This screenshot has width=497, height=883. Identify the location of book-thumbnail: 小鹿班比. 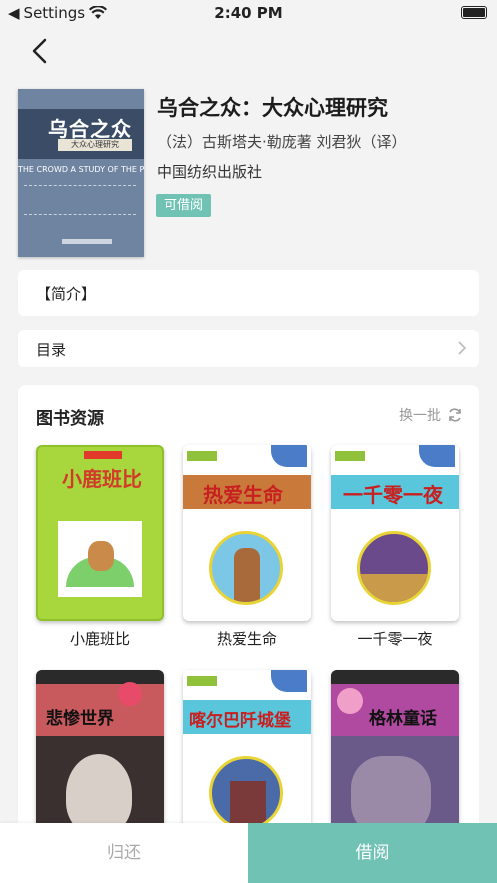
(100, 533).